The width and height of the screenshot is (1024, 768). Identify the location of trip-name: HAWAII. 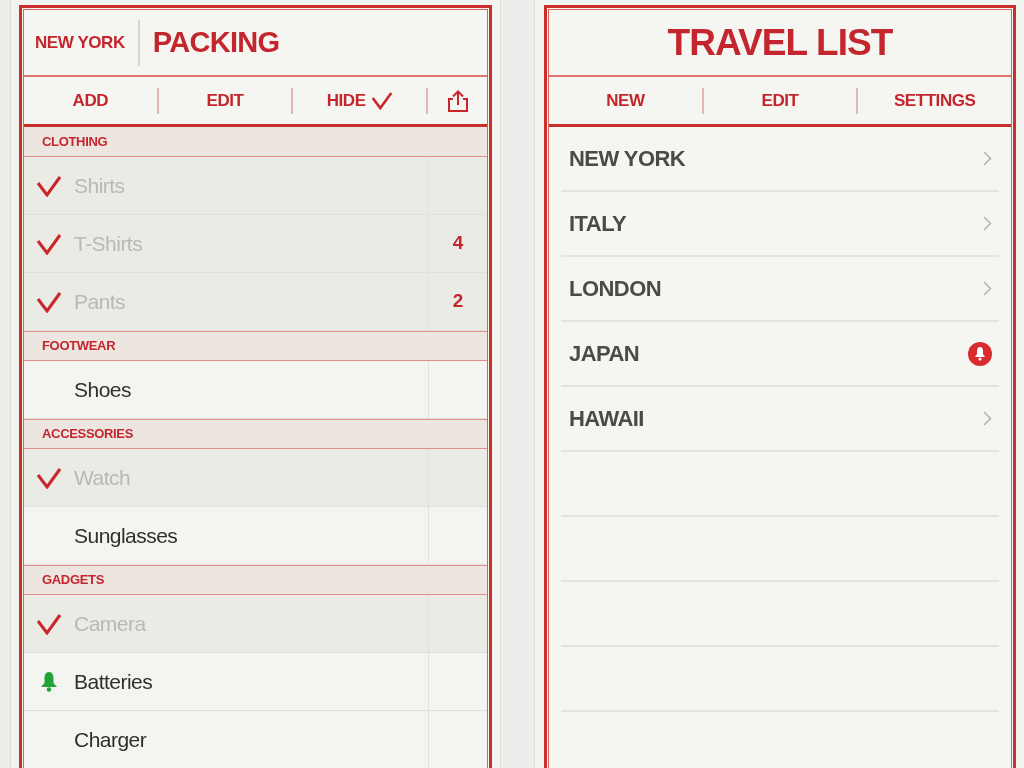
(606, 419).